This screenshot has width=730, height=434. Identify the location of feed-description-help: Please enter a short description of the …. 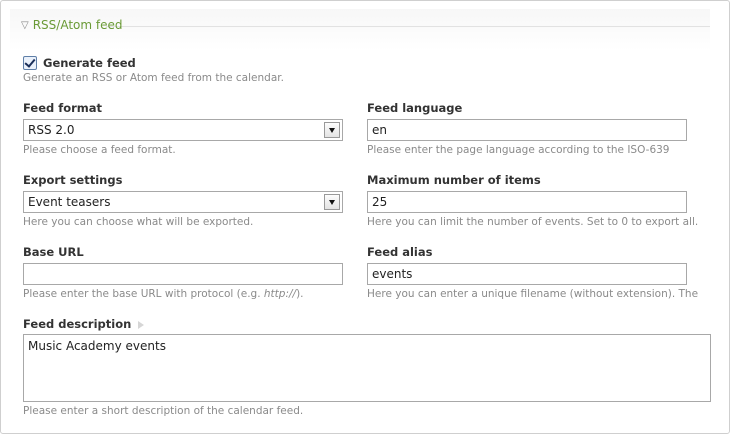
(163, 411).